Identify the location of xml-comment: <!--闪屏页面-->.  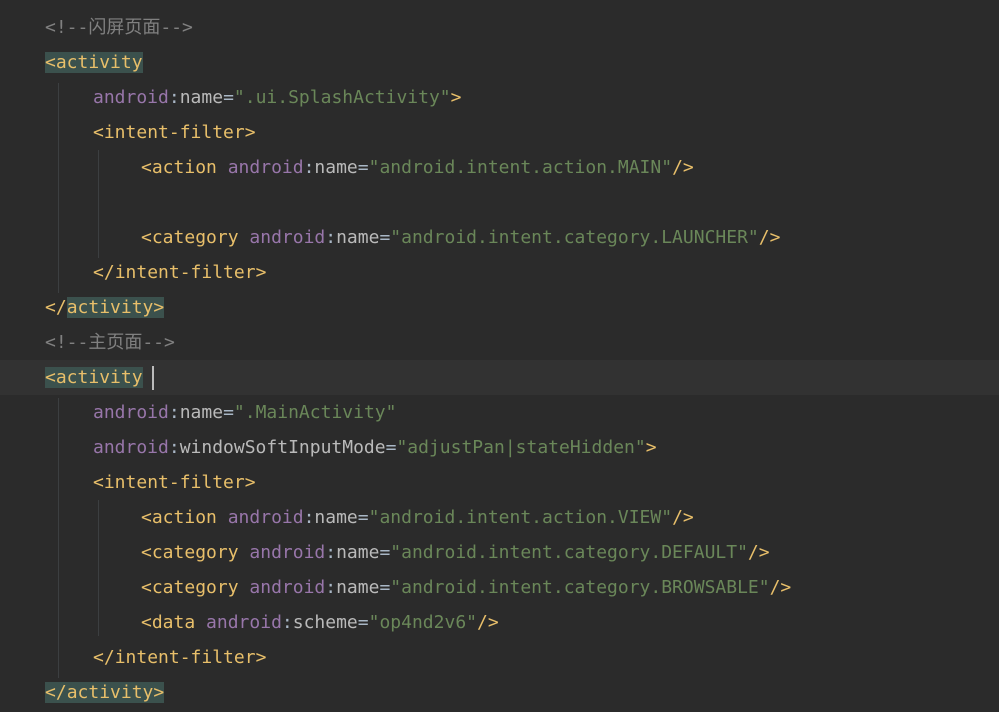
(119, 27).